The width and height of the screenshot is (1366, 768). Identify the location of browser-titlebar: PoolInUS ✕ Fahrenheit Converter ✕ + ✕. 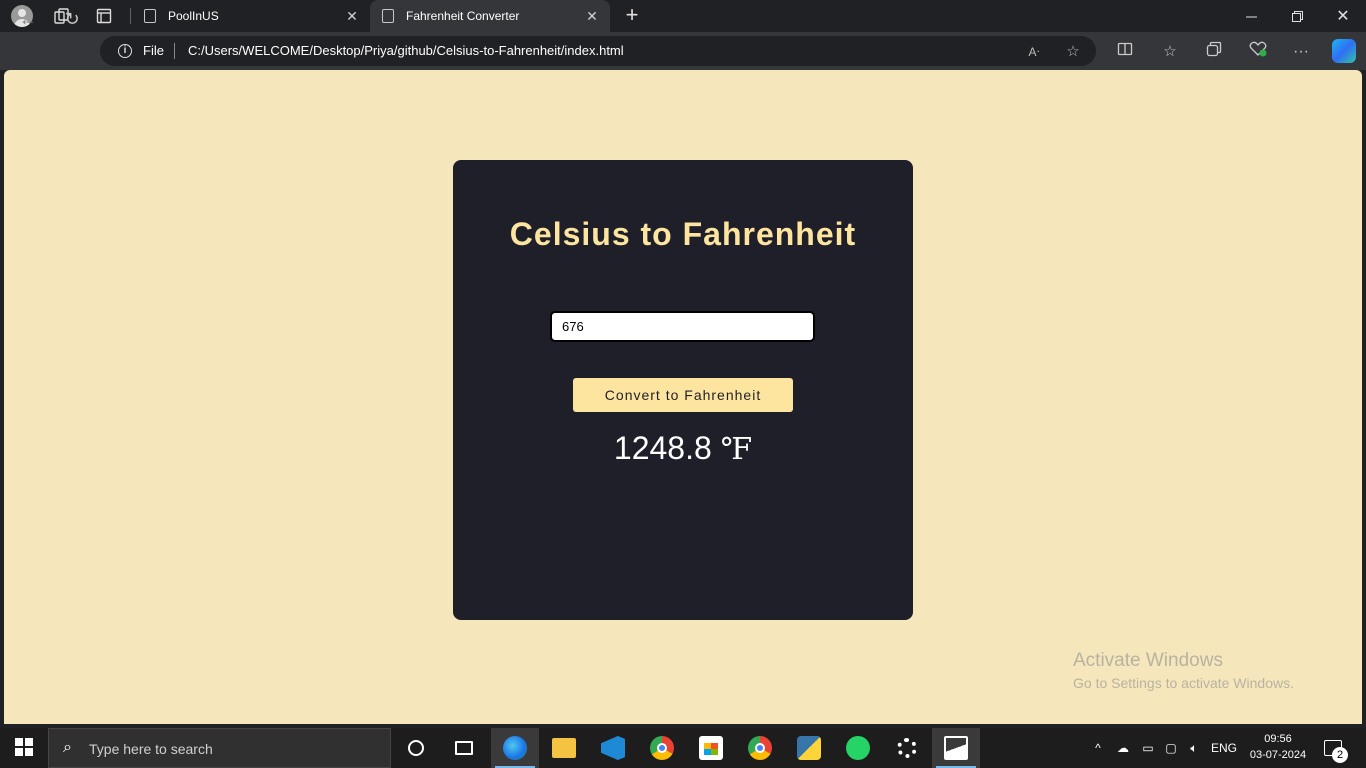
(683, 16).